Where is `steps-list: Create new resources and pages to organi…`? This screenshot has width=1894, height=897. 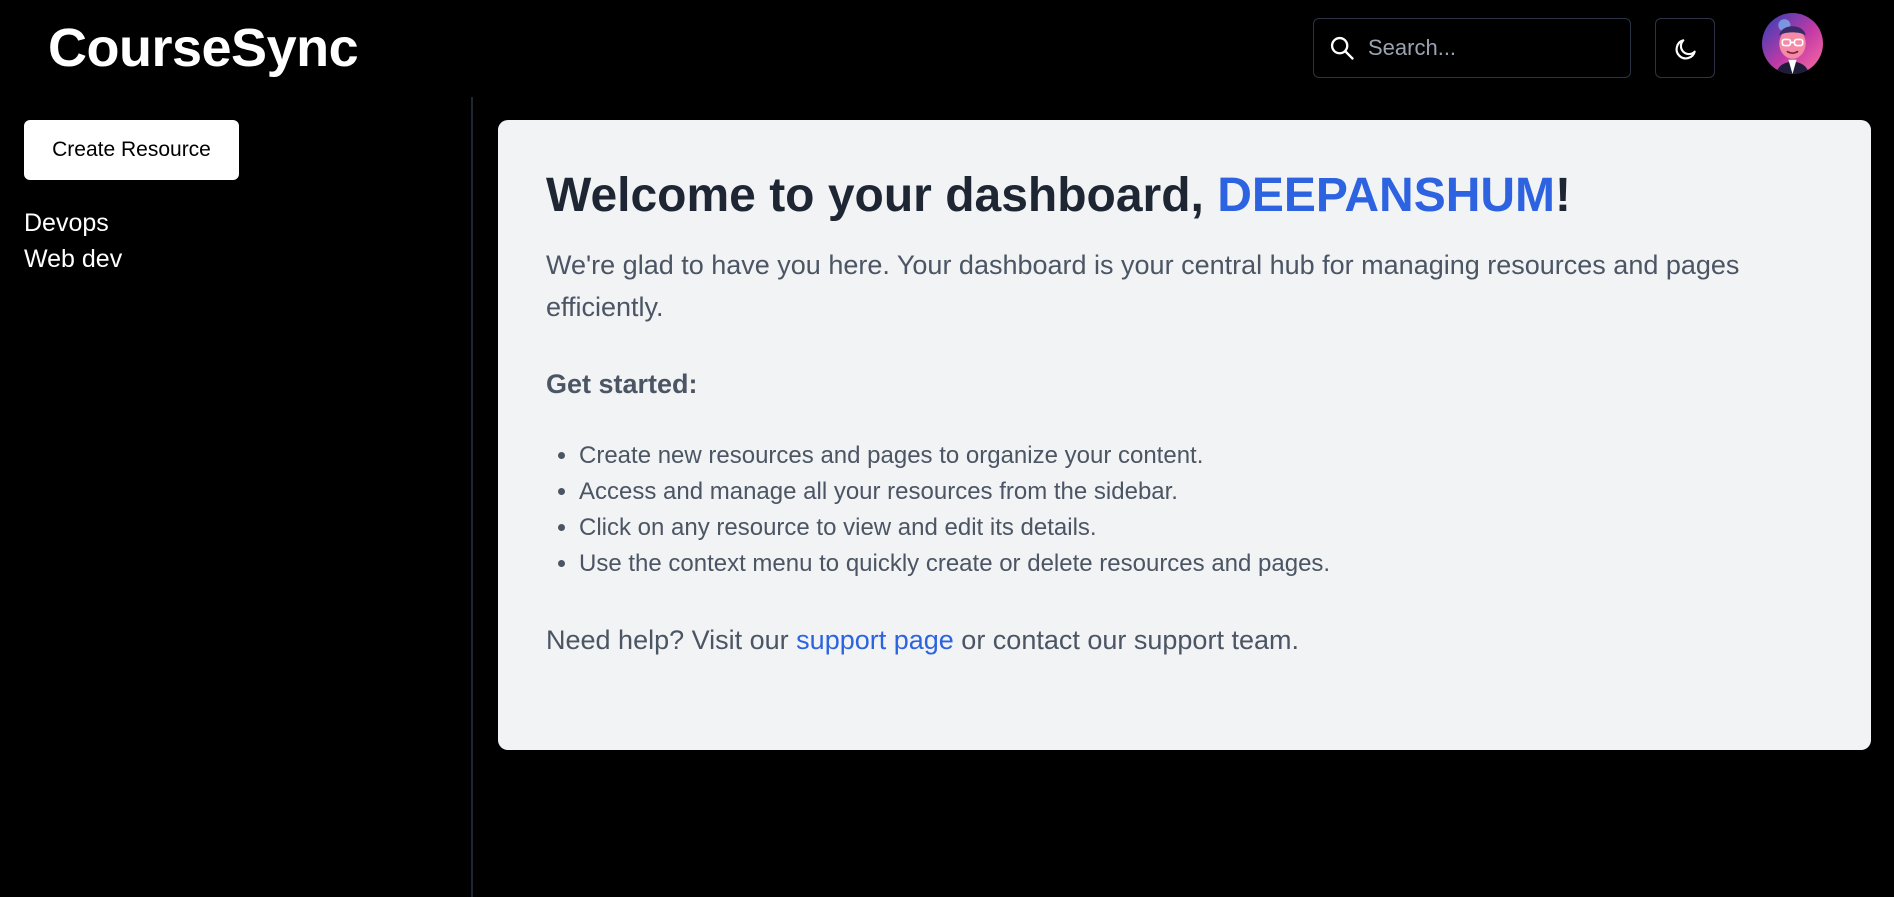
steps-list: Create new resources and pages to organi… is located at coordinates (1184, 510).